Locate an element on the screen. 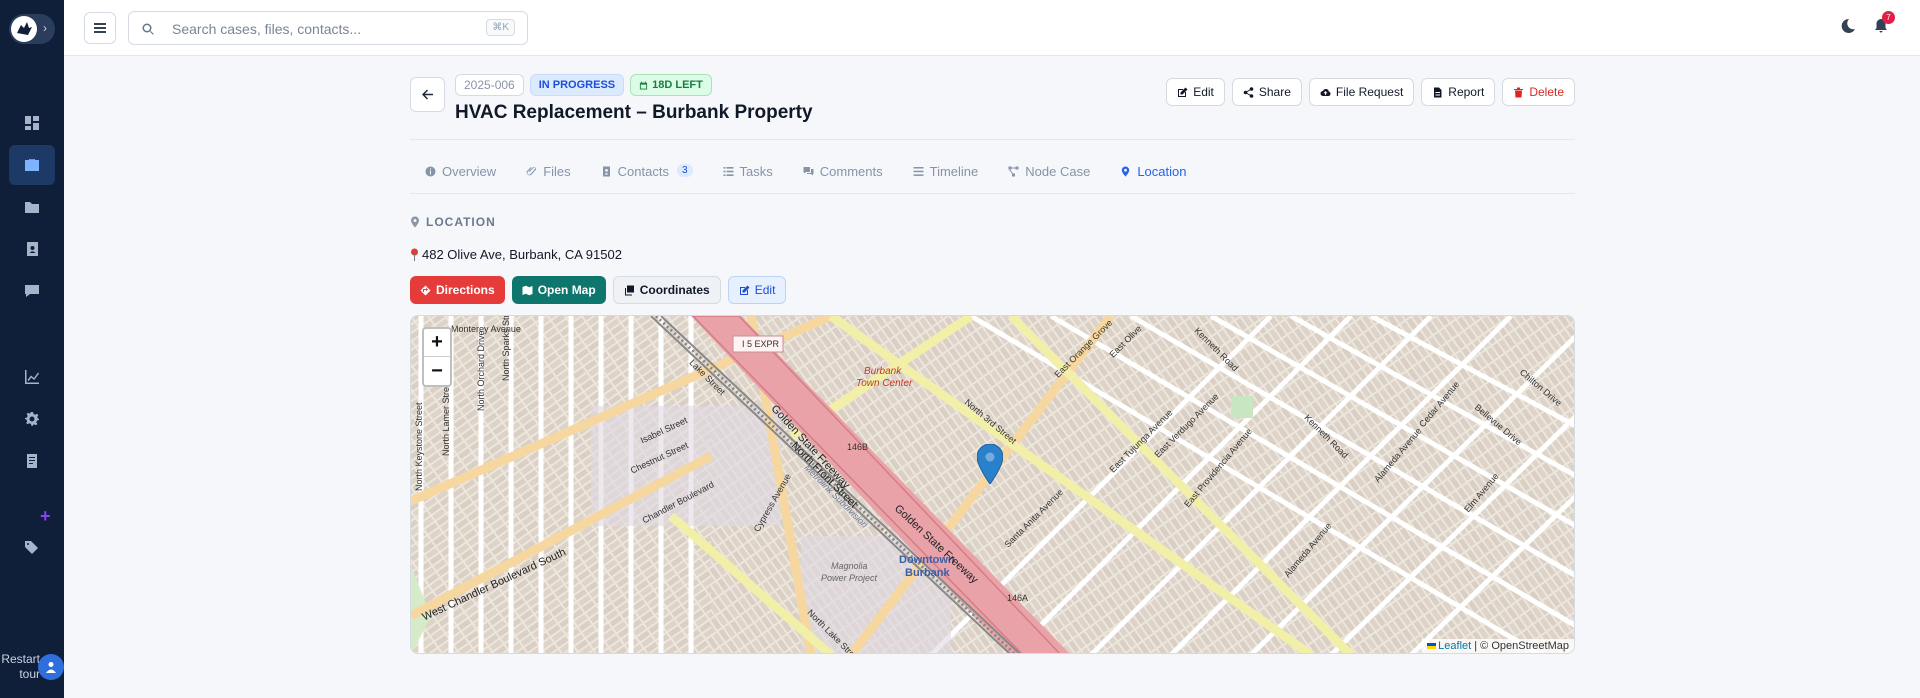  sidebar-item-files is located at coordinates (32, 207).